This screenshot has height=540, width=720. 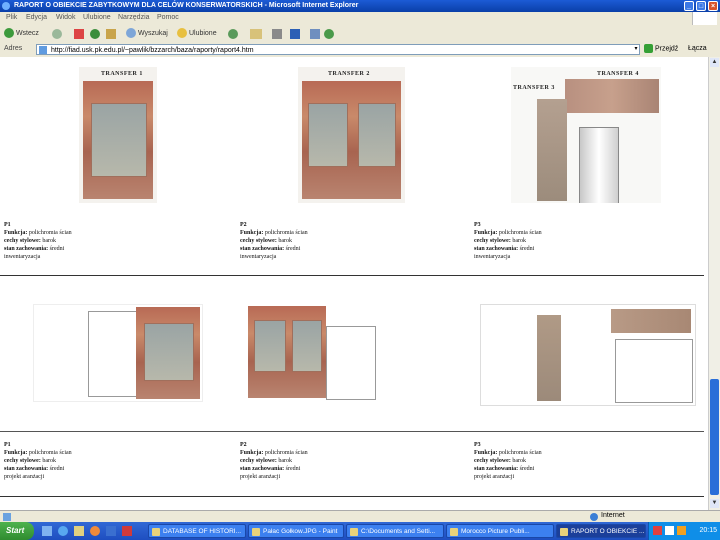 What do you see at coordinates (713, 6) in the screenshot?
I see `close-button: ×` at bounding box center [713, 6].